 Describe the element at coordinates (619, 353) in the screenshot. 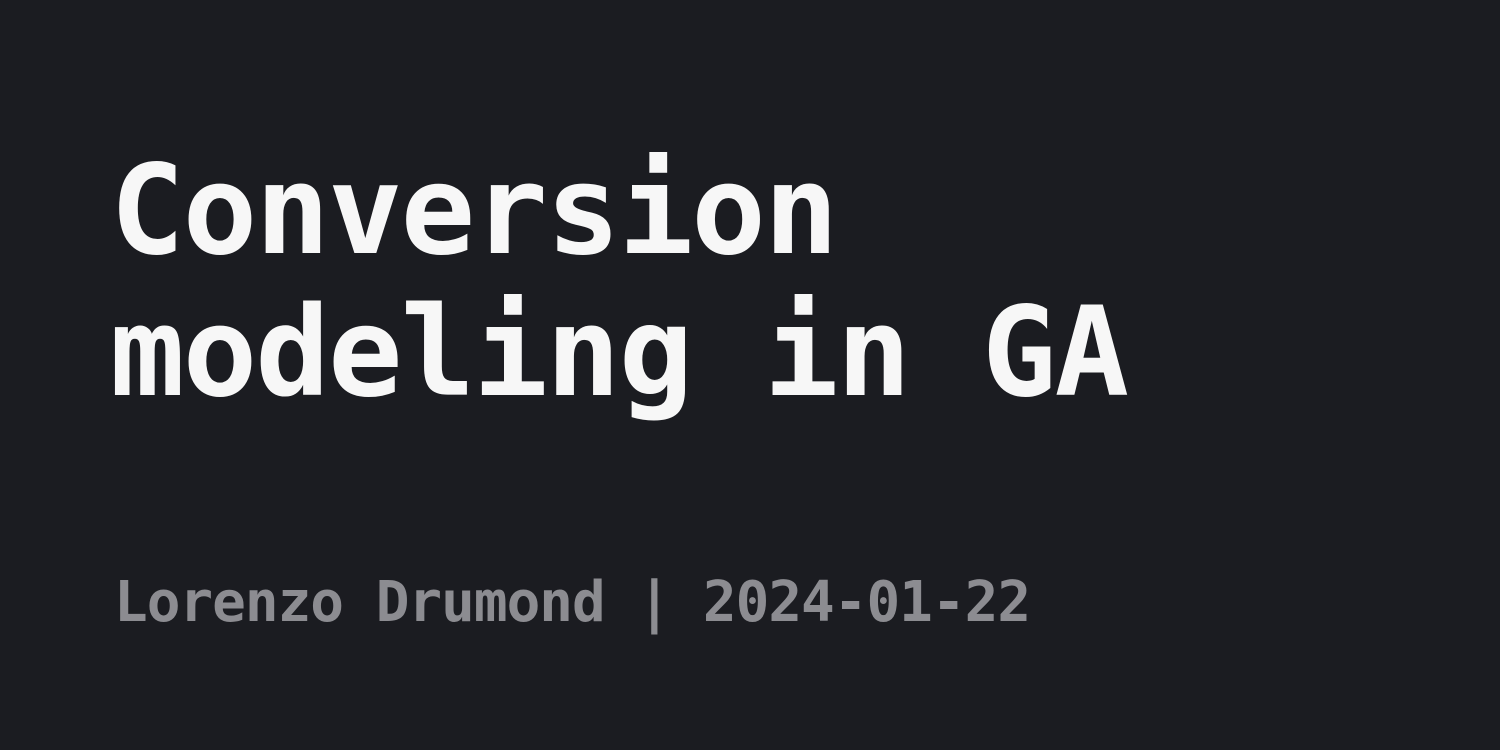

I see `title-line-2: modeling in GA` at that location.